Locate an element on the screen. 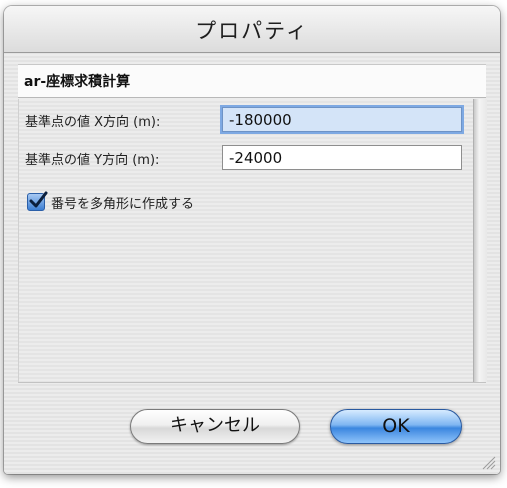 The height and width of the screenshot is (488, 507). resize-grip-icon is located at coordinates (488, 462).